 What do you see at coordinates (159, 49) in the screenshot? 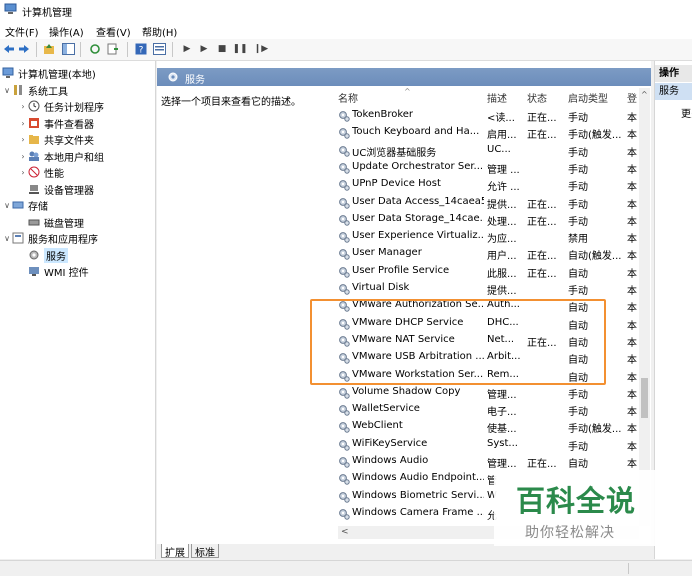
I see `properties-icon` at bounding box center [159, 49].